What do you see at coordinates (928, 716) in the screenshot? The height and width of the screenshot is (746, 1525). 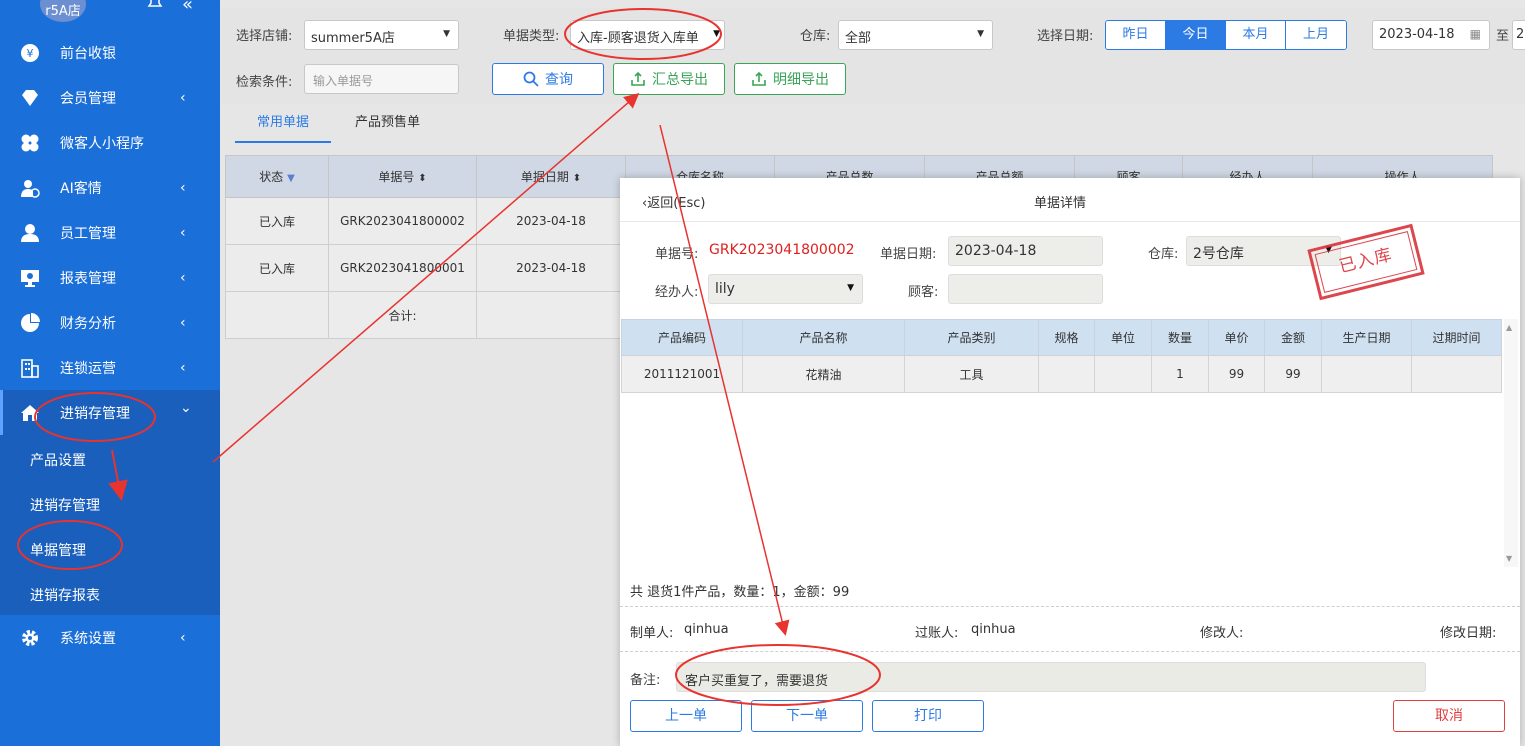 I see `print-button: 打印` at bounding box center [928, 716].